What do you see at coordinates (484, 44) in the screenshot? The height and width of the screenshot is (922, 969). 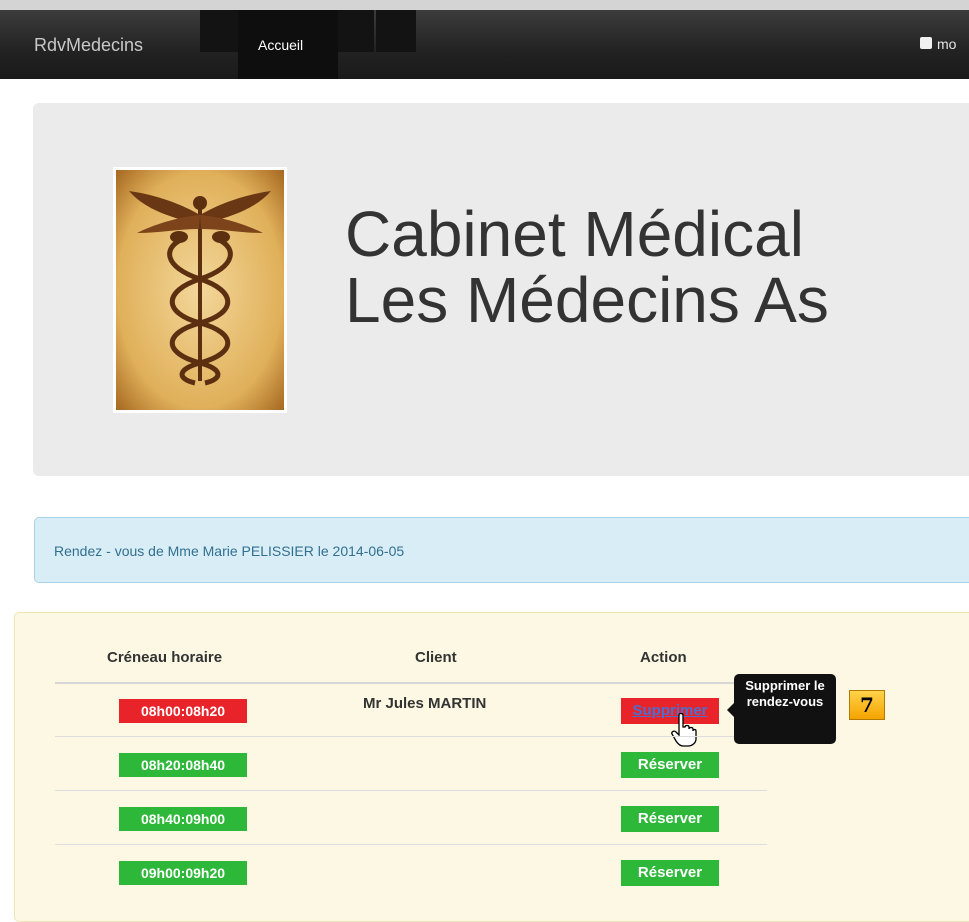 I see `top-navbar: RdvMedecins Accueil mo` at bounding box center [484, 44].